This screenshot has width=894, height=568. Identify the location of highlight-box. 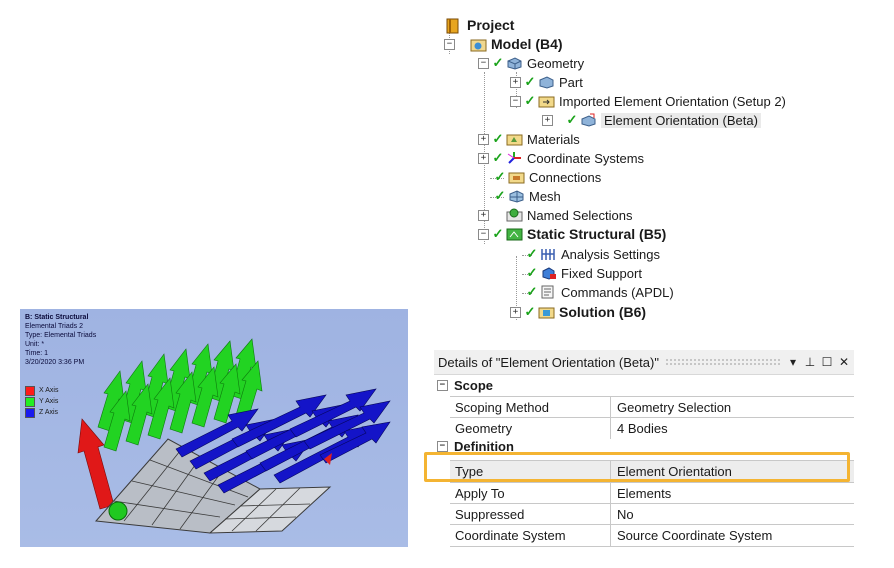
(637, 467).